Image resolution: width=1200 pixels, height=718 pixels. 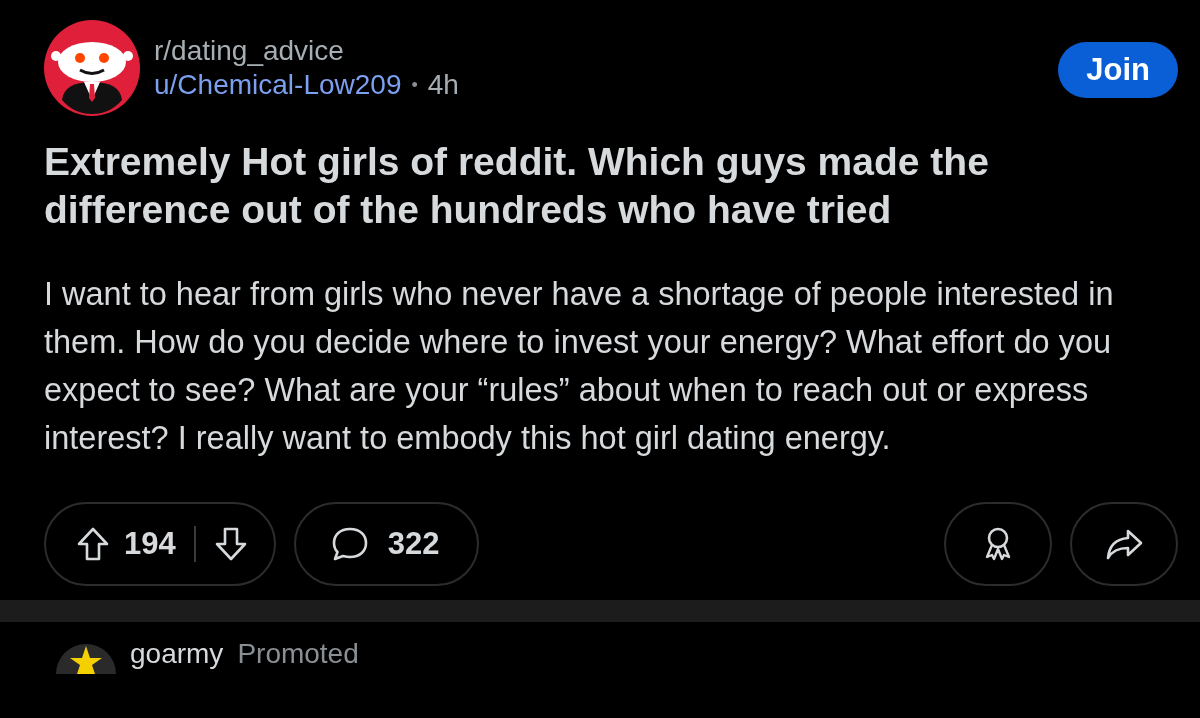 I want to click on upvote-button, so click(x=93, y=544).